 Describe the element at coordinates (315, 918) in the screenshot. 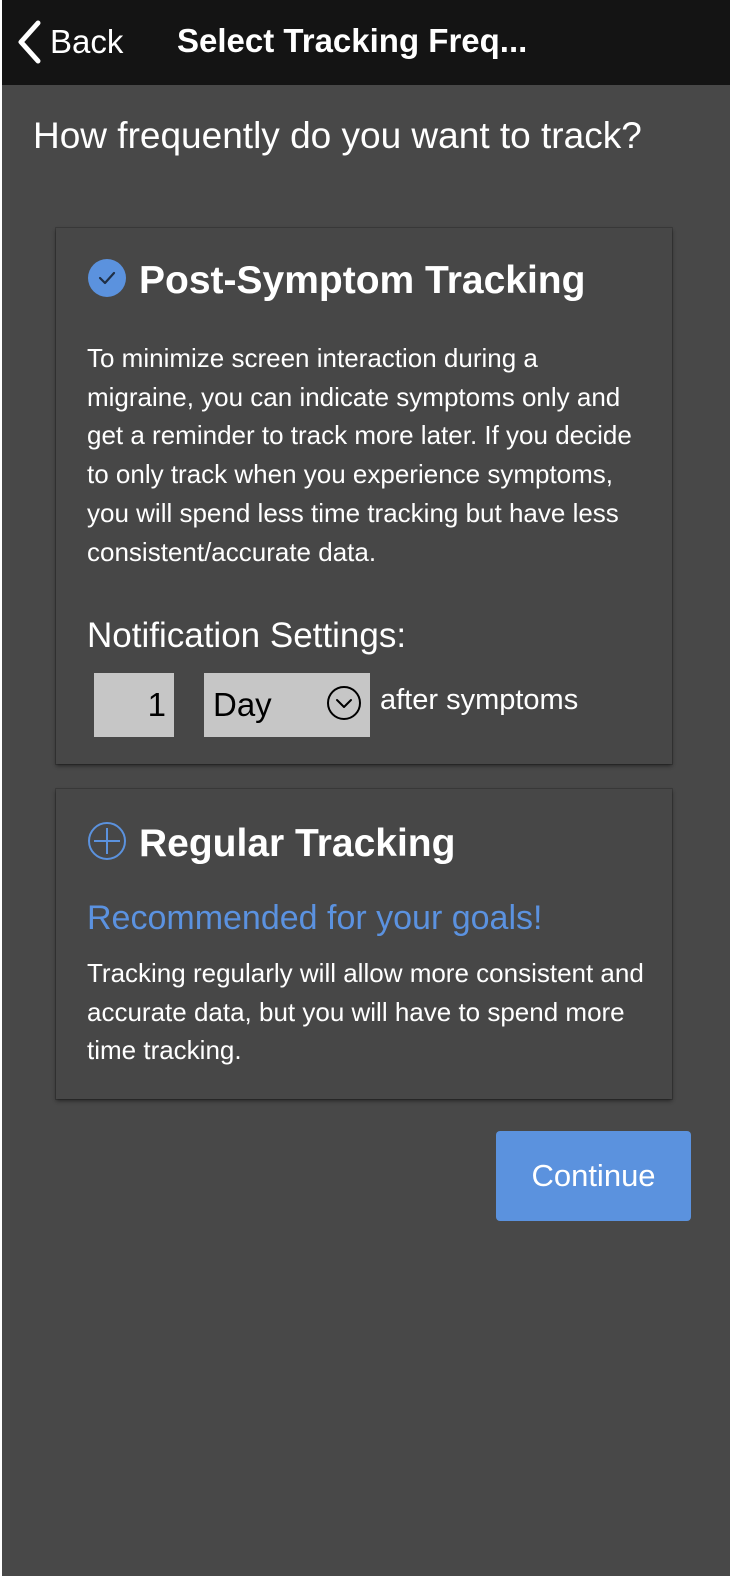

I see `recommendation-label: Recommended for your goals!` at that location.